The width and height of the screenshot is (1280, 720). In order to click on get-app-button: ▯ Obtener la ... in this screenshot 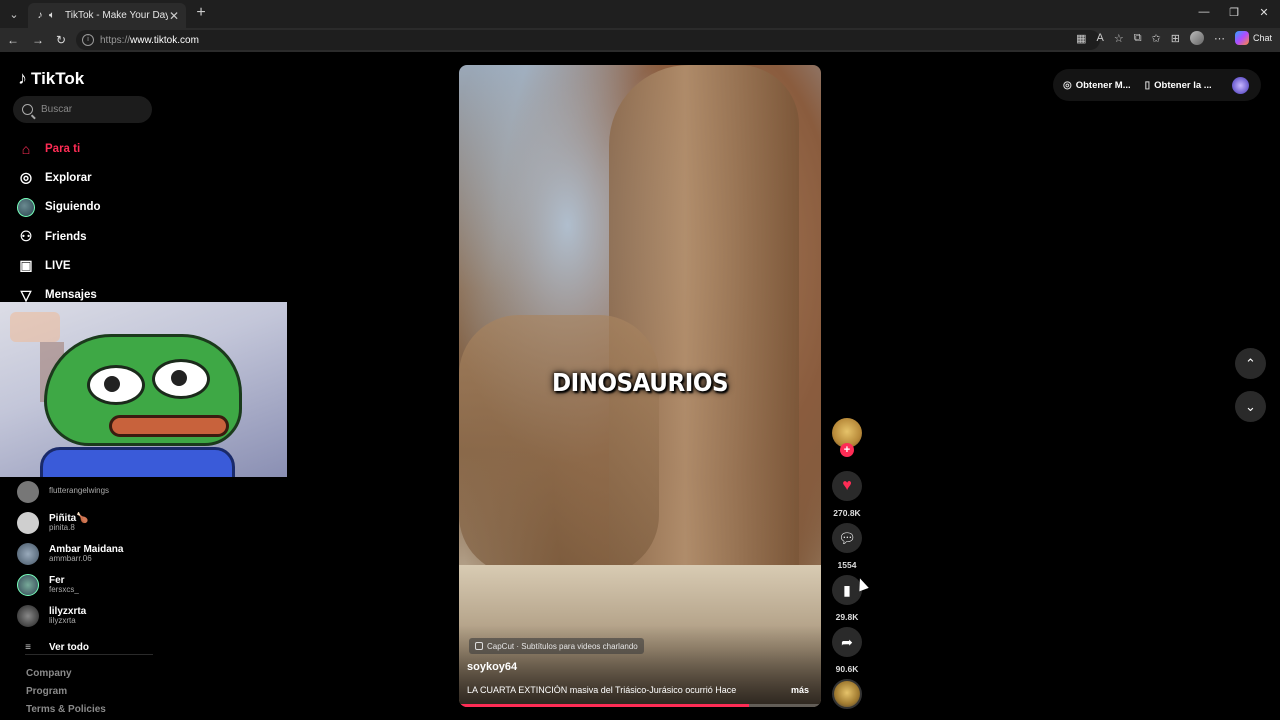, I will do `click(1178, 85)`.